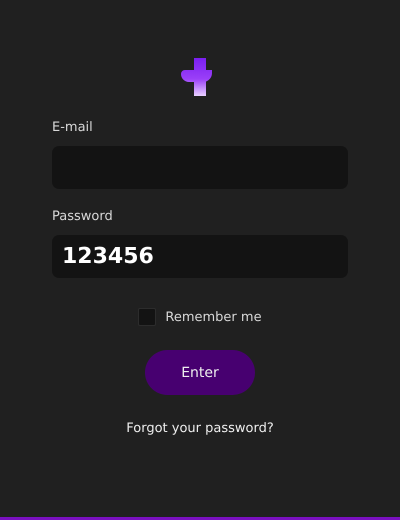 The width and height of the screenshot is (400, 520). I want to click on checkbox-label: Remember me, so click(213, 317).